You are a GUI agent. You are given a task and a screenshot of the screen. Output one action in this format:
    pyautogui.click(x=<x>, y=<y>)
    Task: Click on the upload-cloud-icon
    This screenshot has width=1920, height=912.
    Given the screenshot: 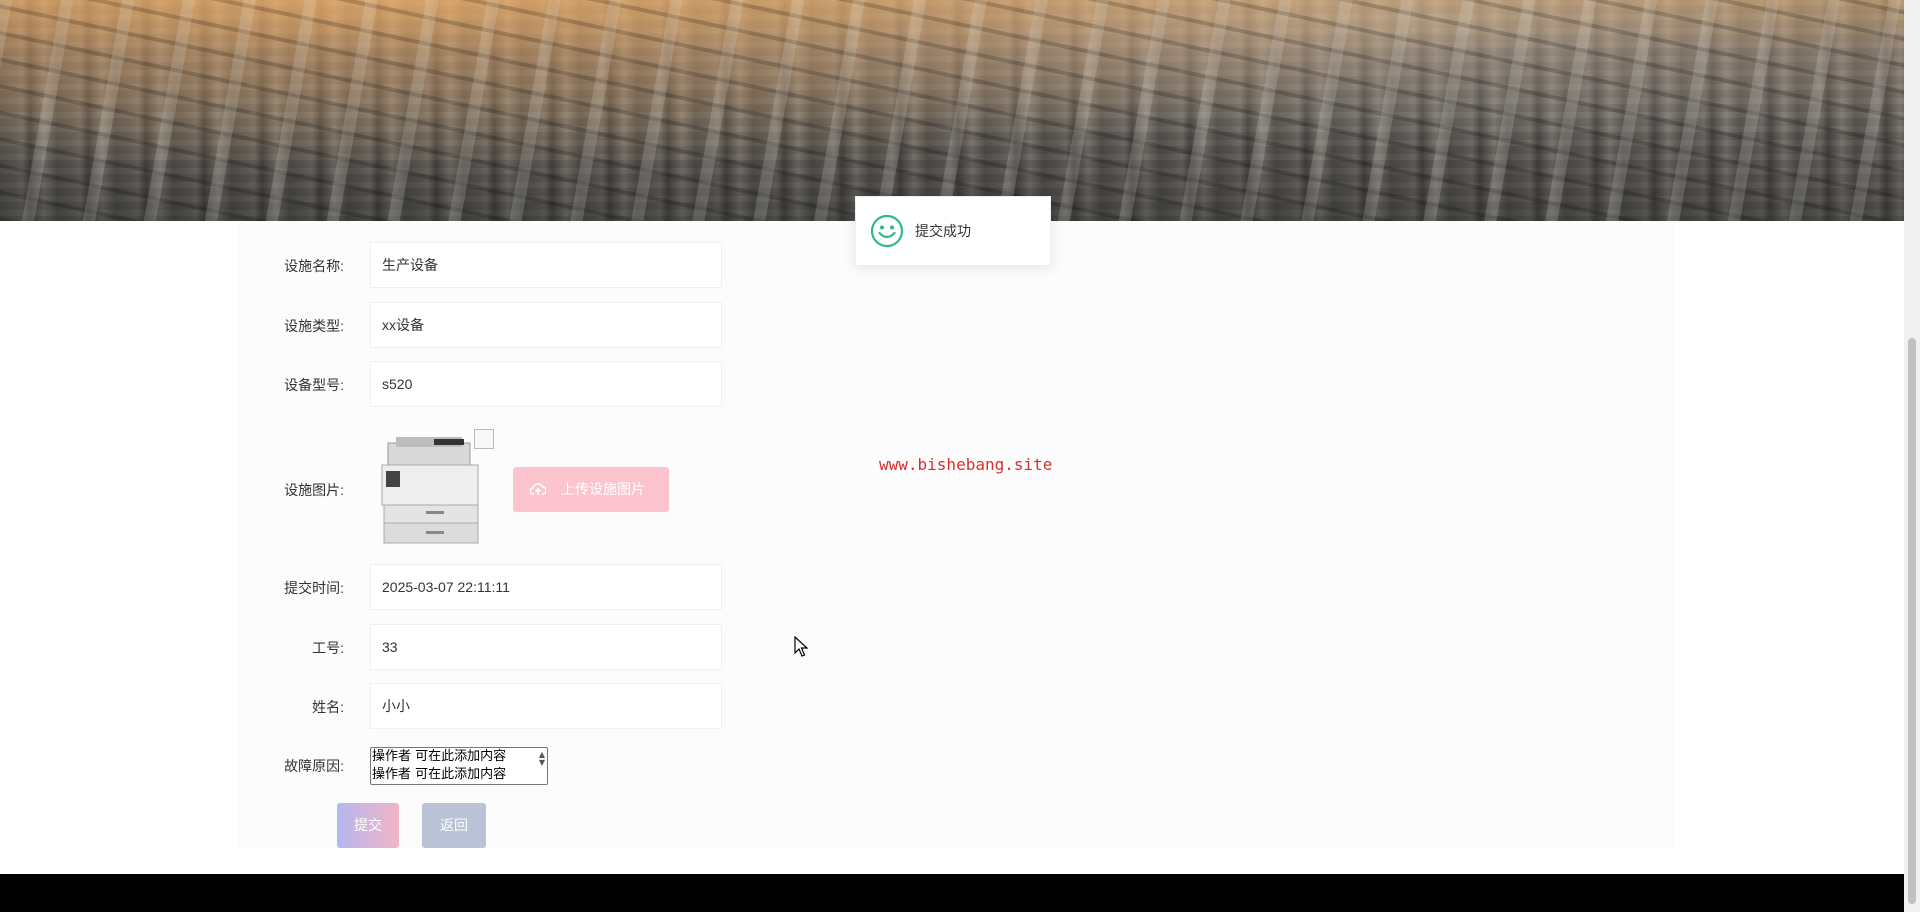 What is the action you would take?
    pyautogui.click(x=538, y=489)
    